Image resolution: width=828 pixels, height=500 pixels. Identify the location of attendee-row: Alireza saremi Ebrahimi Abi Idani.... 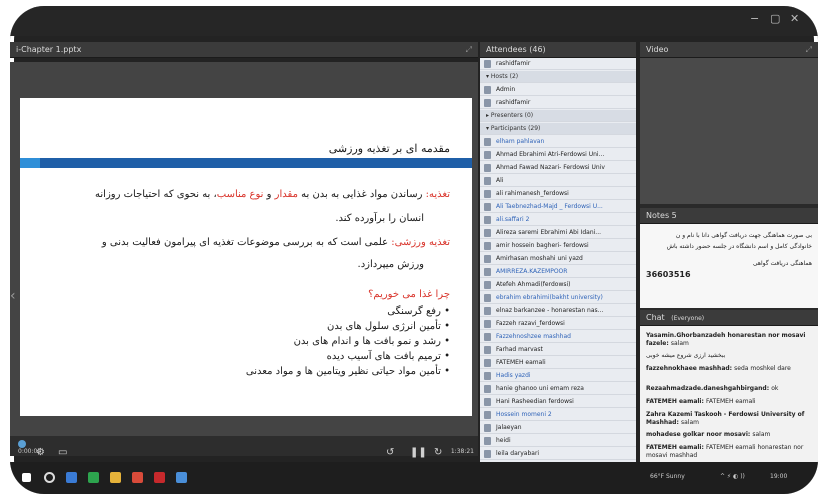
(558, 233).